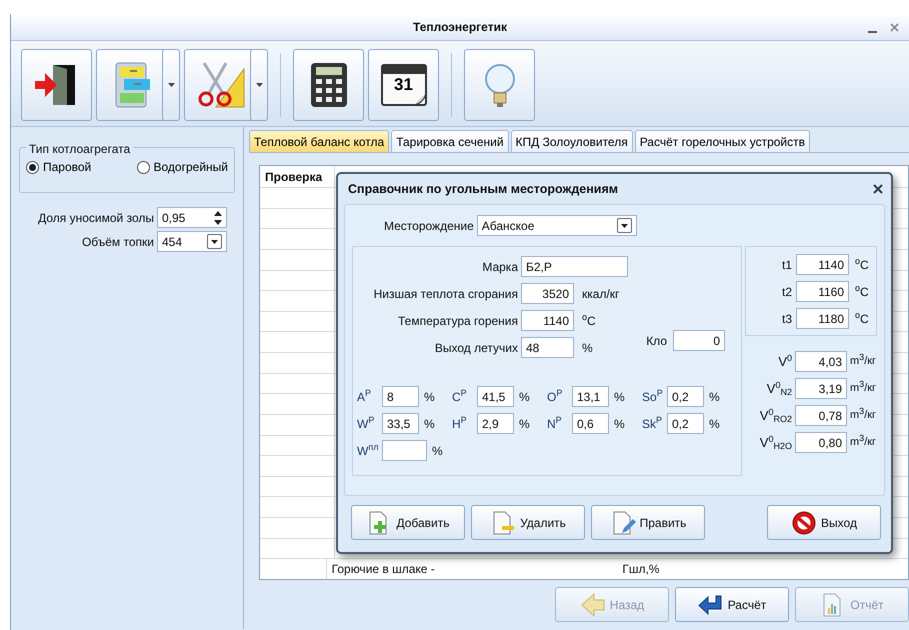  What do you see at coordinates (821, 442) in the screenshot?
I see `input-field: 0,80` at bounding box center [821, 442].